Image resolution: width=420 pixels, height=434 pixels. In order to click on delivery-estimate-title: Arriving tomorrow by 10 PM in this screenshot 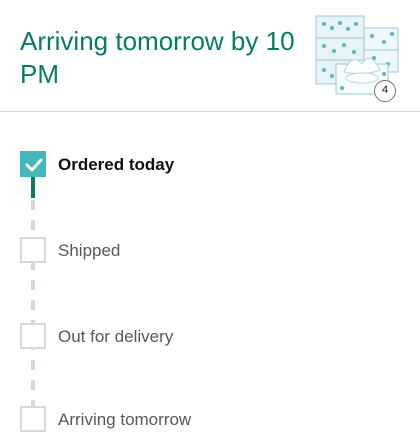, I will do `click(157, 57)`.